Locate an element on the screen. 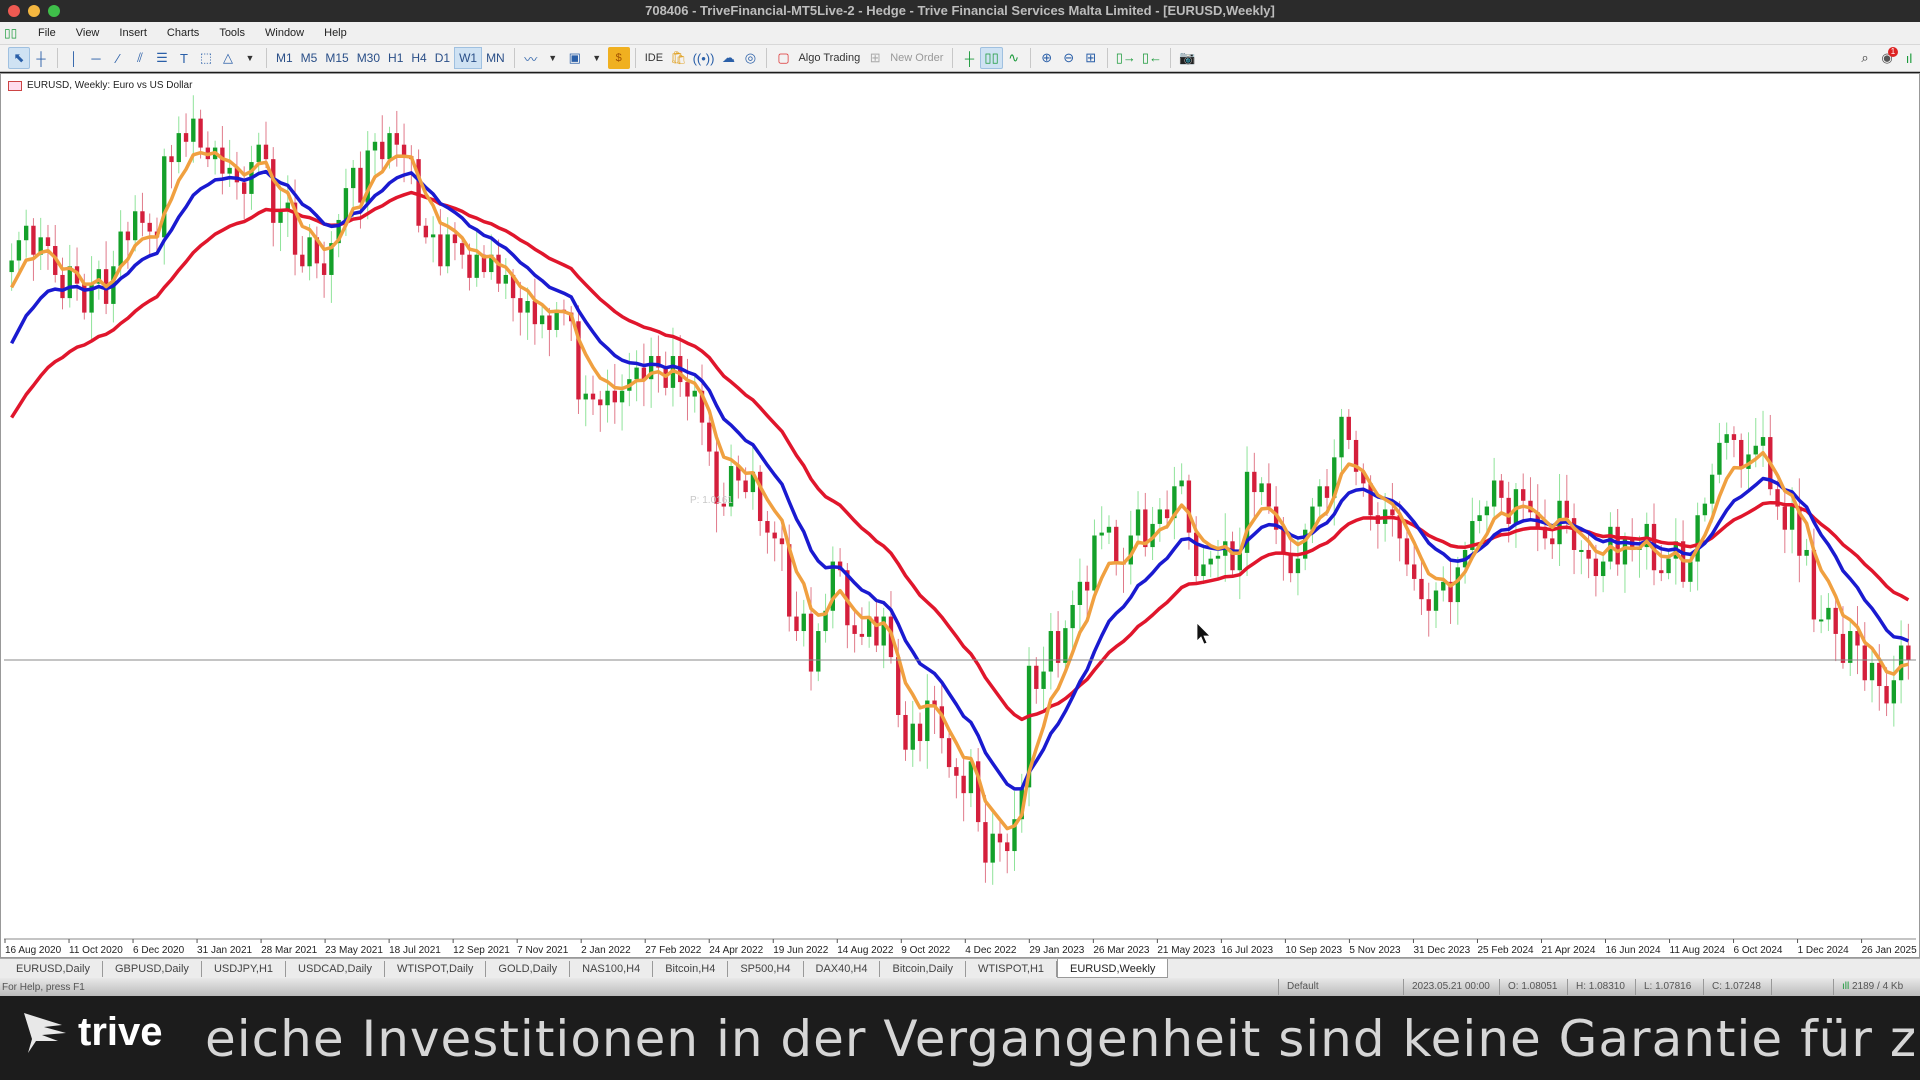  tab-eurusd-daily: EURUSD,Daily is located at coordinates (53, 969).